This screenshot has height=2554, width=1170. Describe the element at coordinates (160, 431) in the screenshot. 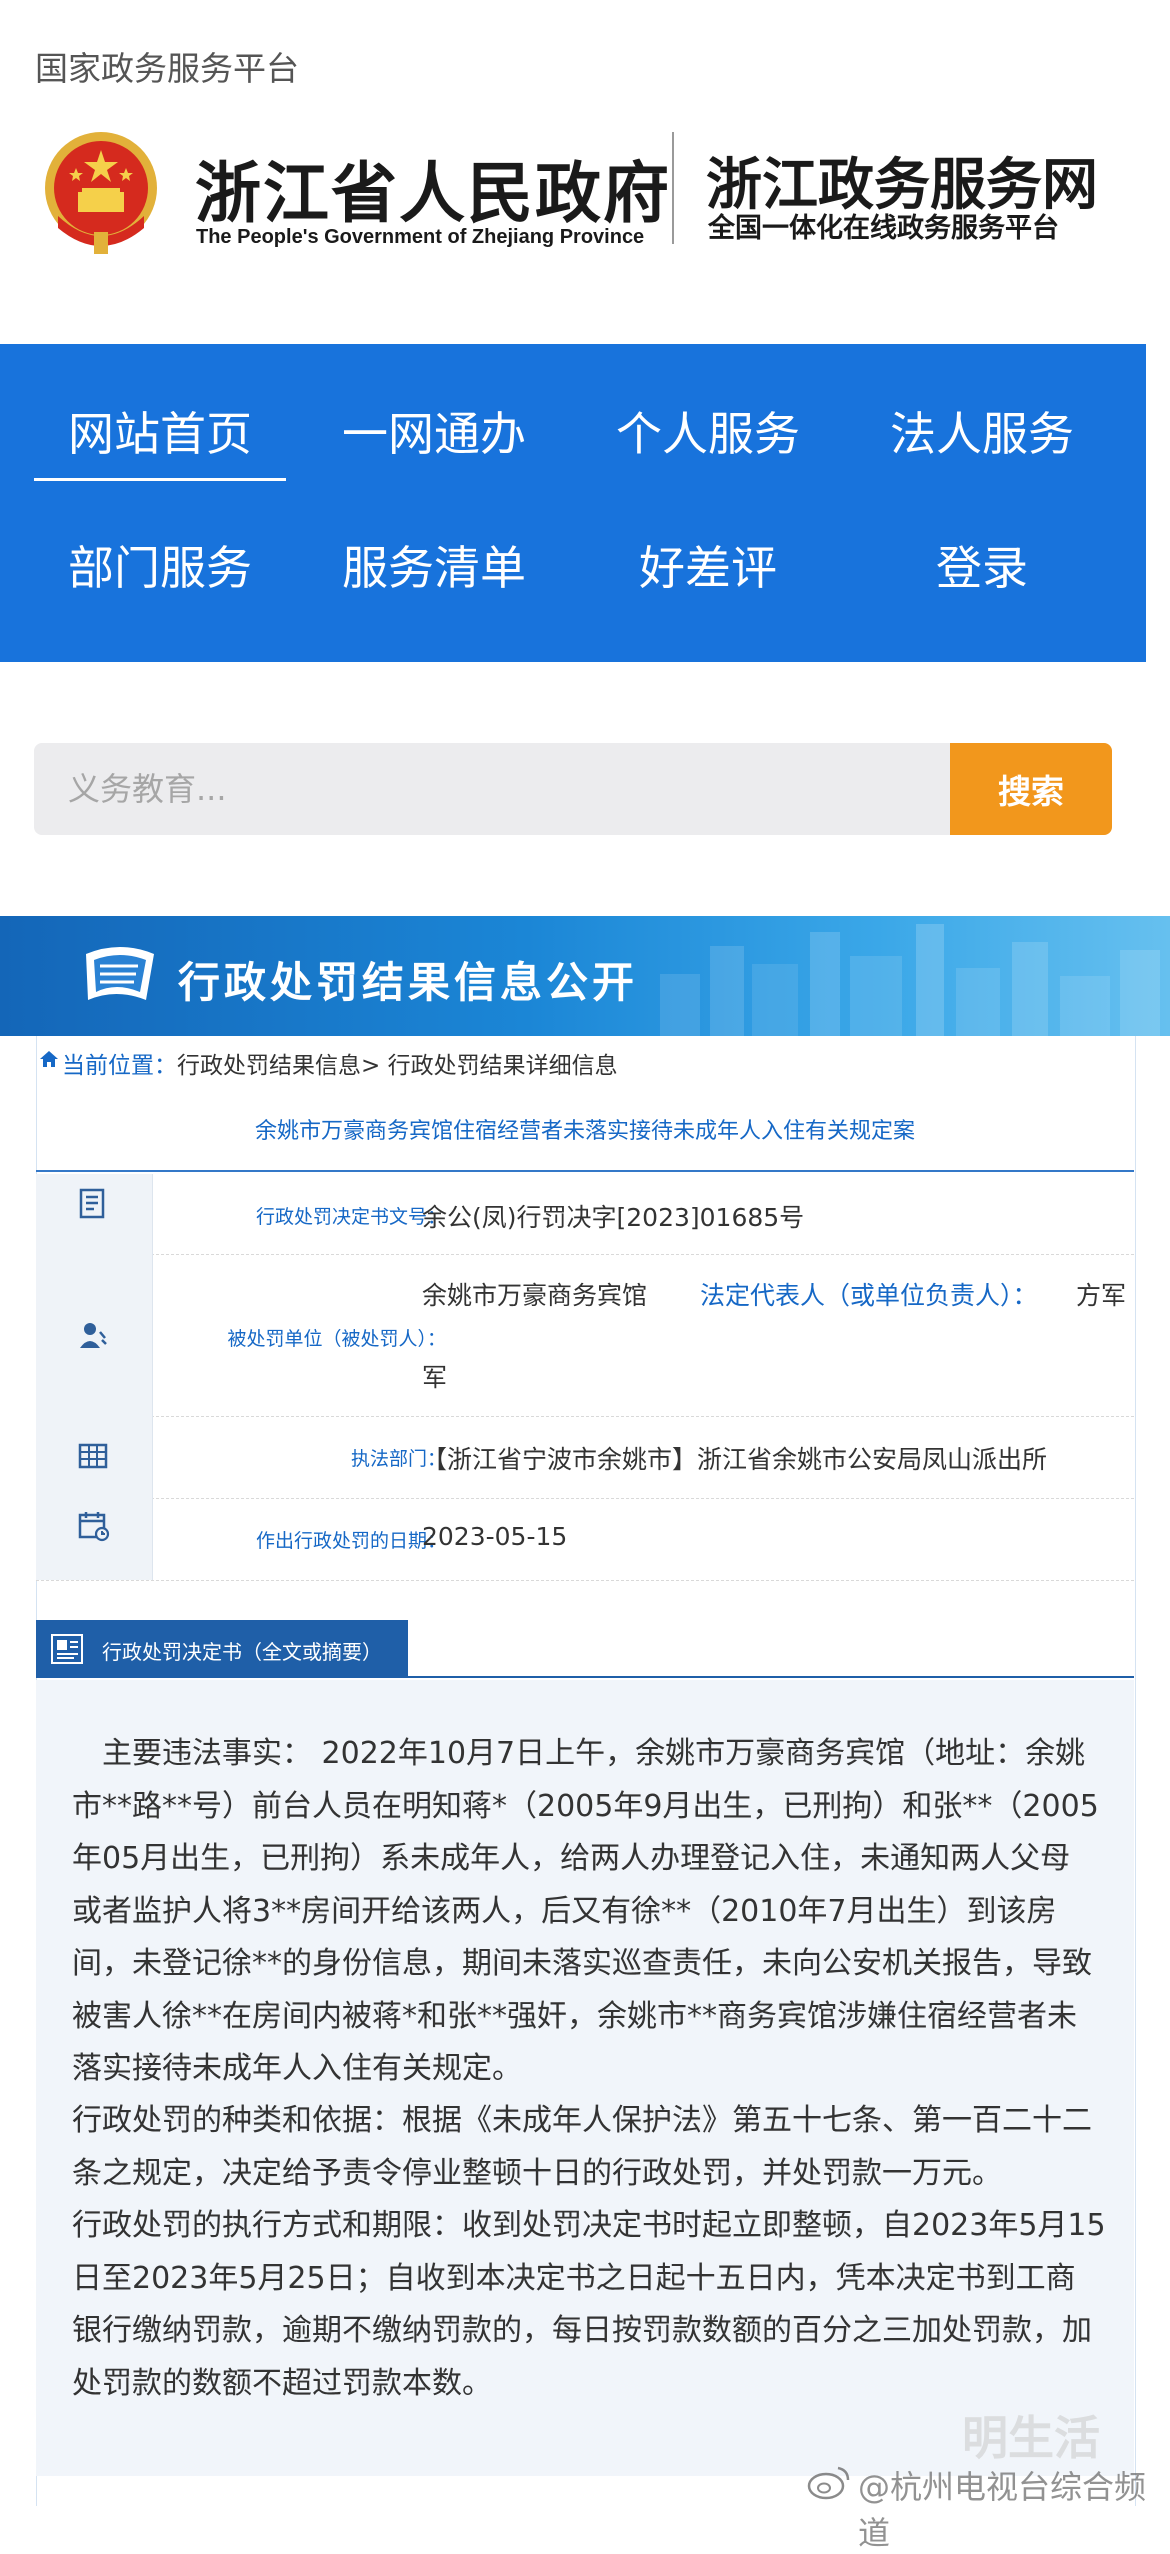

I see `nav-item-home: 网站首页` at that location.